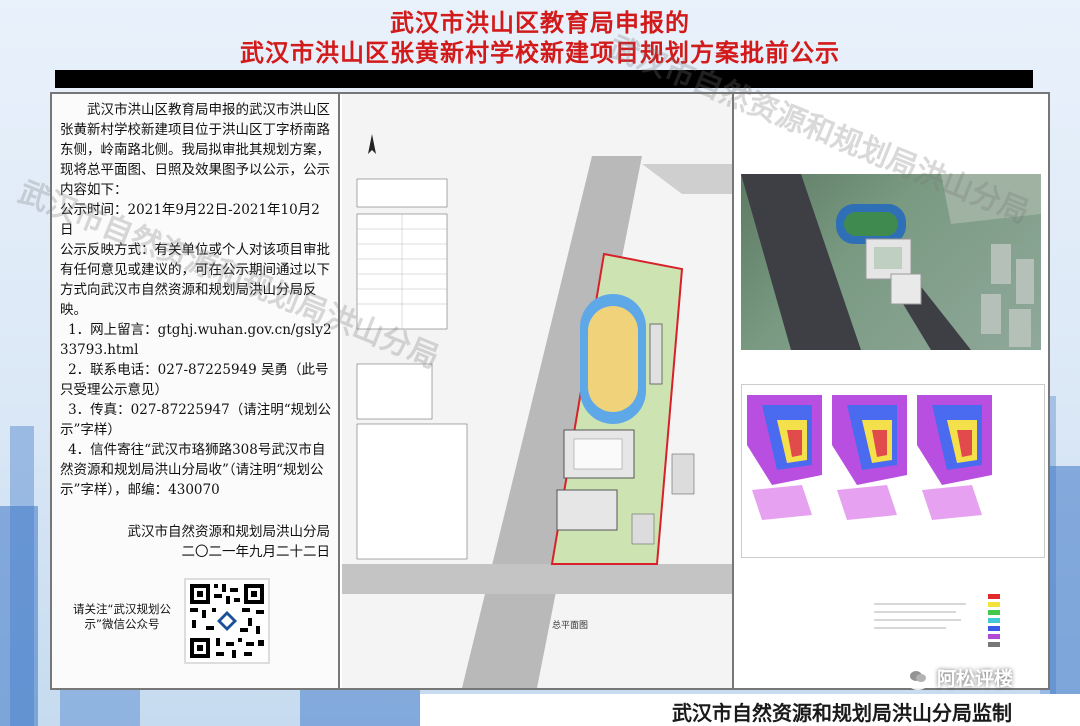  What do you see at coordinates (918, 677) in the screenshot?
I see `wechat-icon` at bounding box center [918, 677].